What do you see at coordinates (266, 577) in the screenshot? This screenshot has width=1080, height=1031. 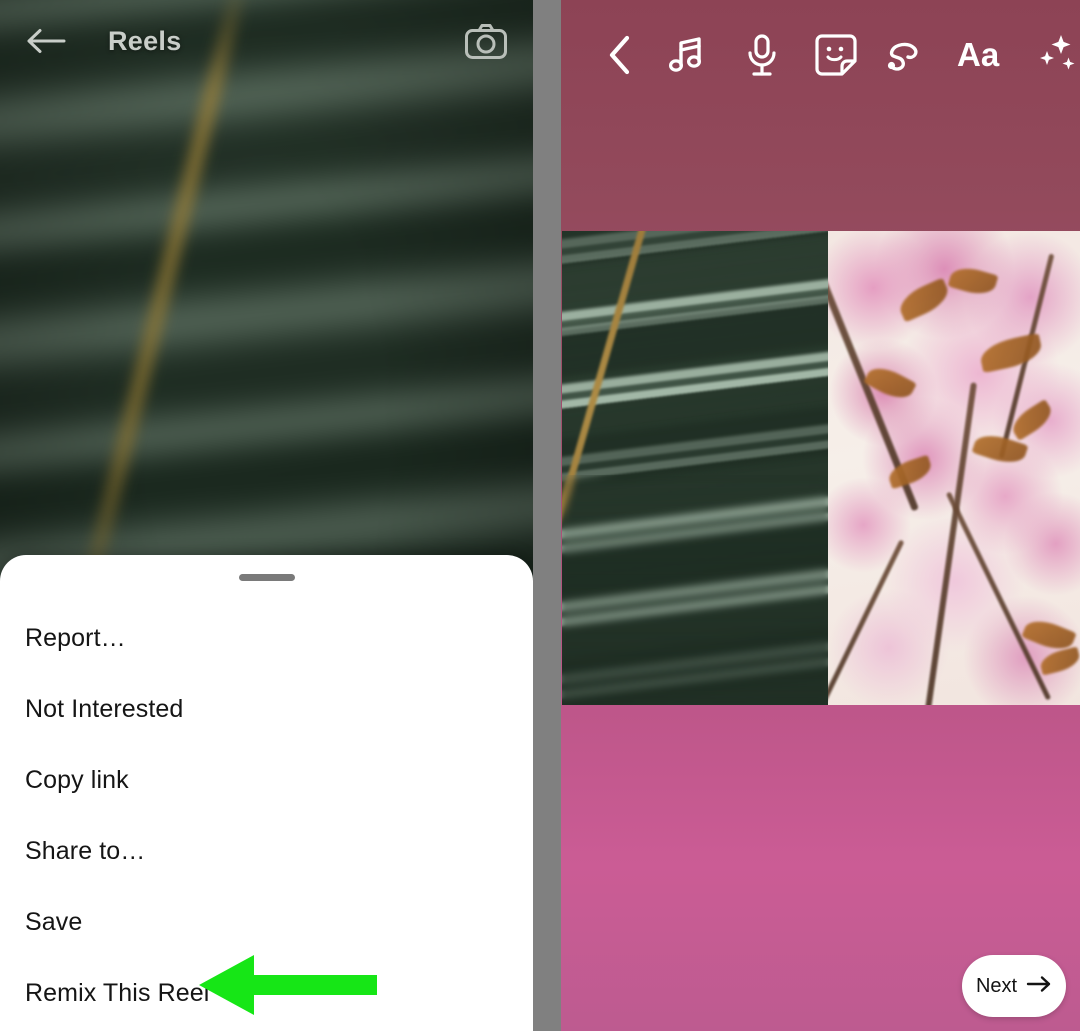 I see `drag-handle` at bounding box center [266, 577].